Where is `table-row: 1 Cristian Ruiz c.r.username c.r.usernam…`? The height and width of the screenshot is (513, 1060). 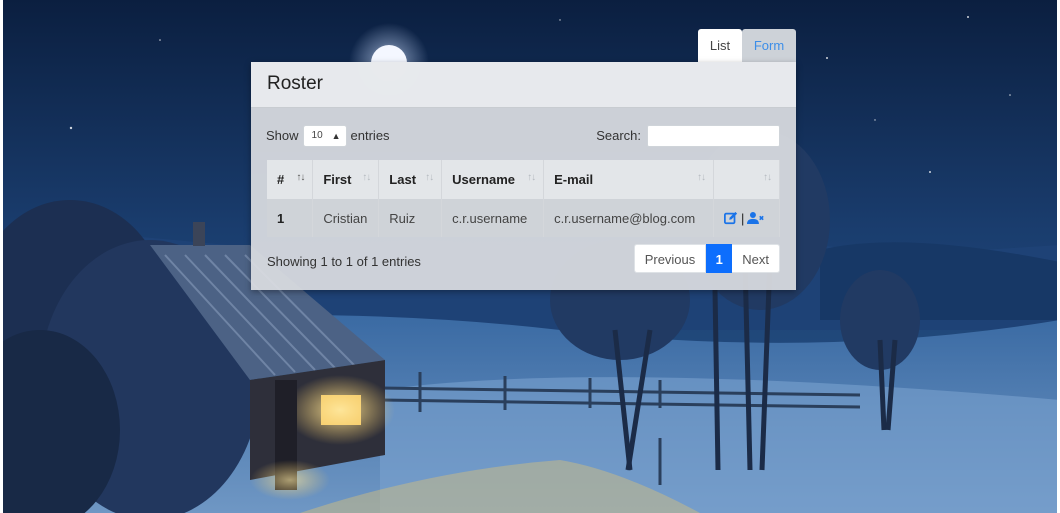 table-row: 1 Cristian Ruiz c.r.username c.r.usernam… is located at coordinates (523, 218).